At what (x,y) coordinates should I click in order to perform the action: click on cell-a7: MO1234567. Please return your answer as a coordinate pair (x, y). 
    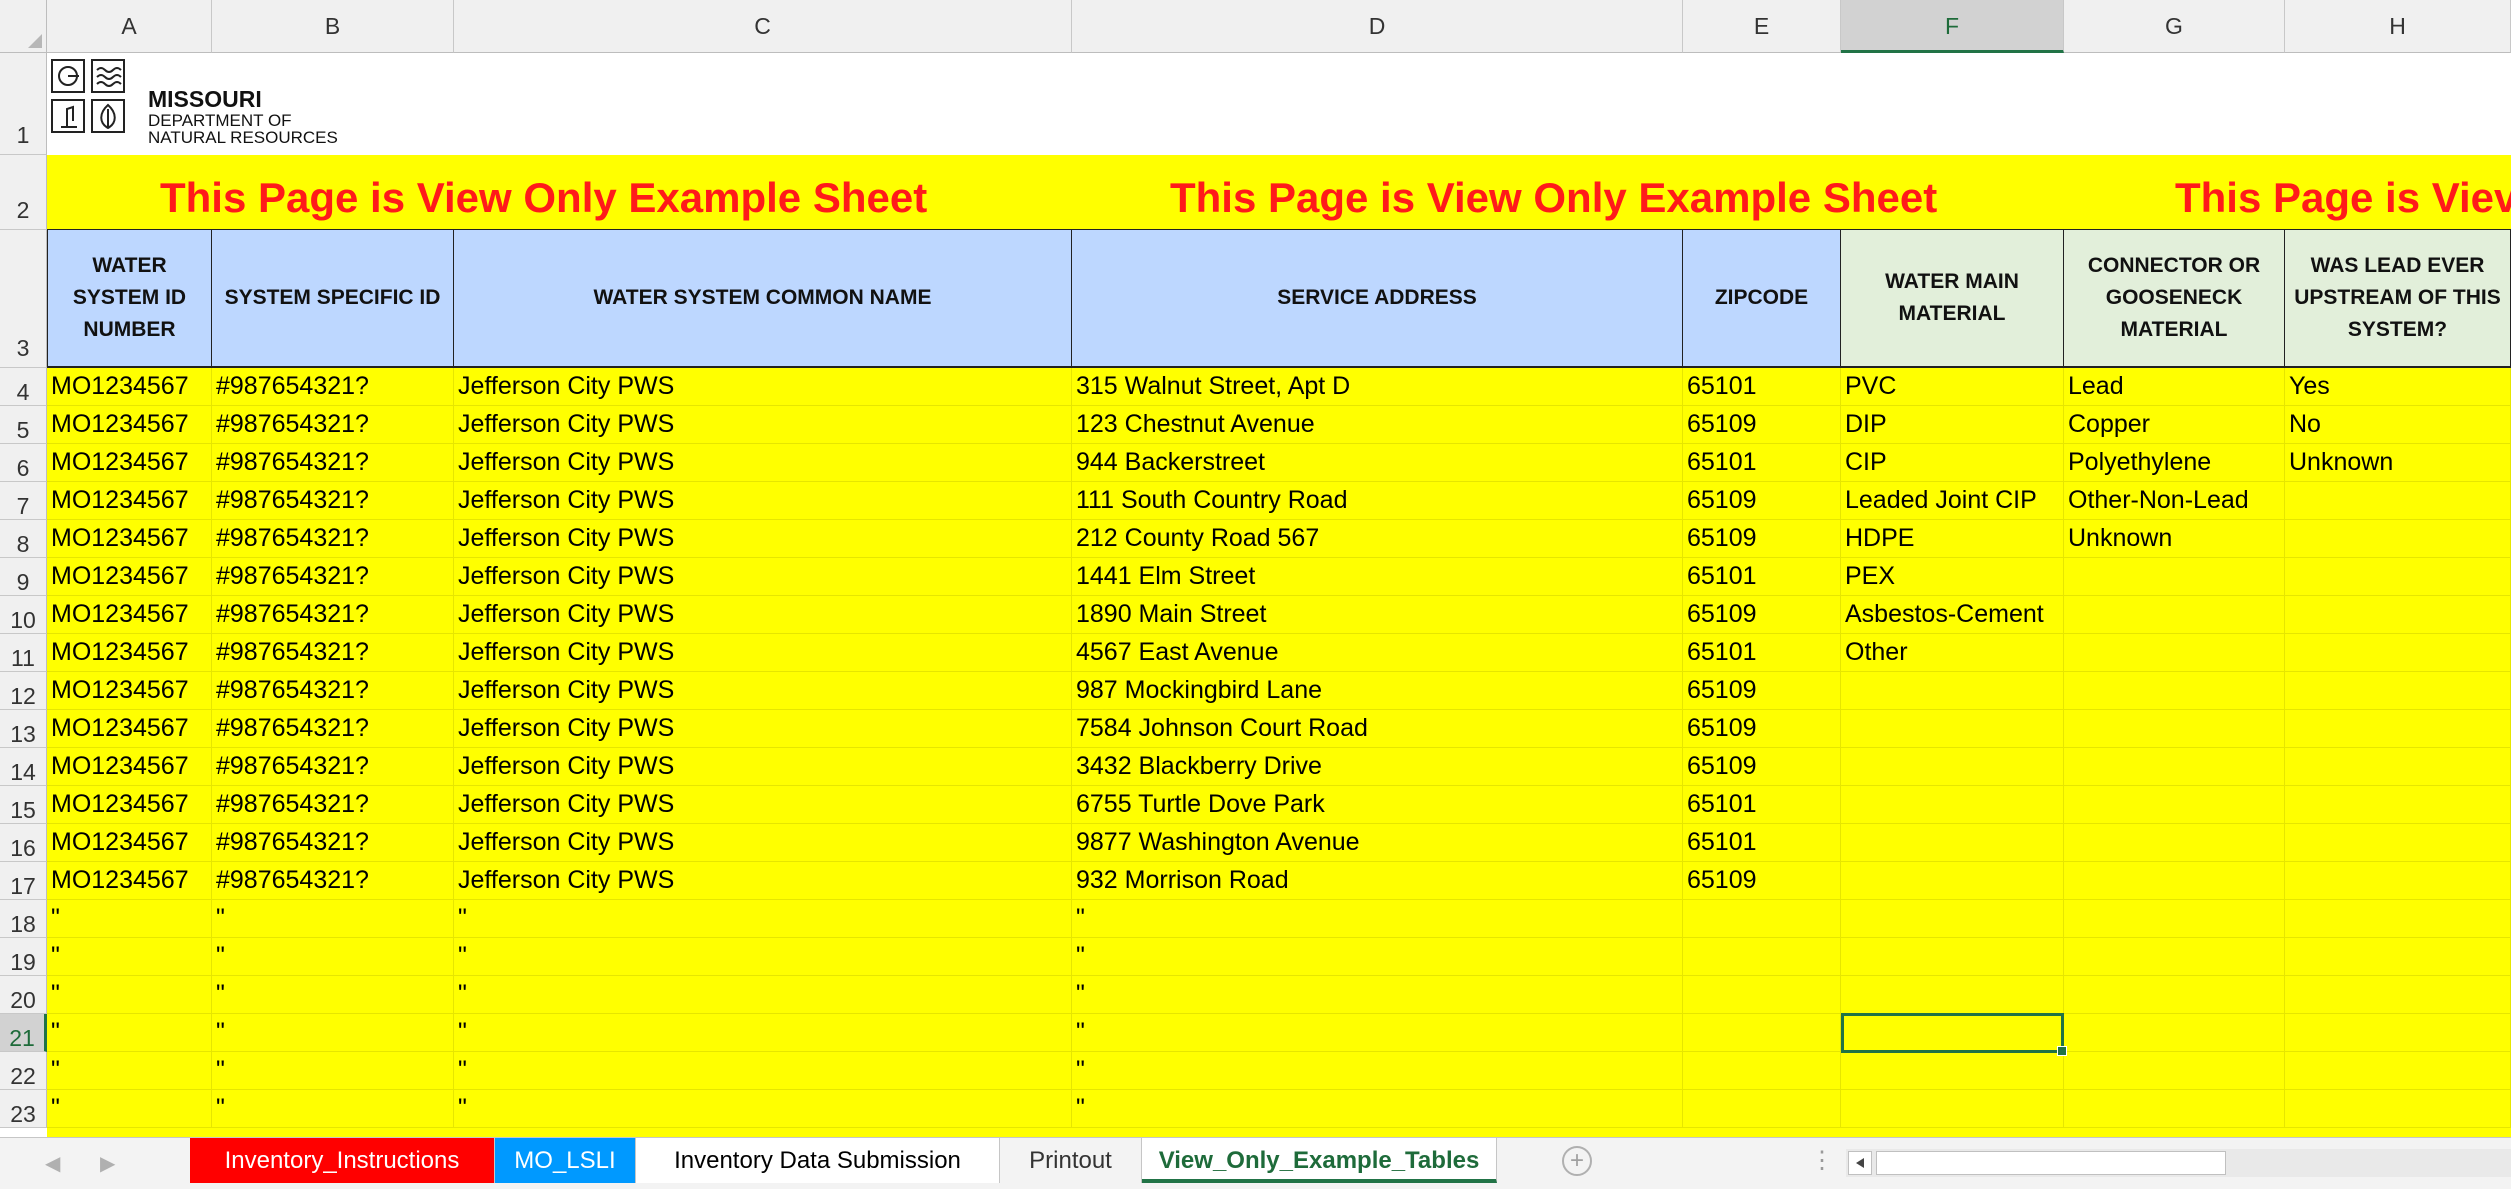
    Looking at the image, I should click on (129, 501).